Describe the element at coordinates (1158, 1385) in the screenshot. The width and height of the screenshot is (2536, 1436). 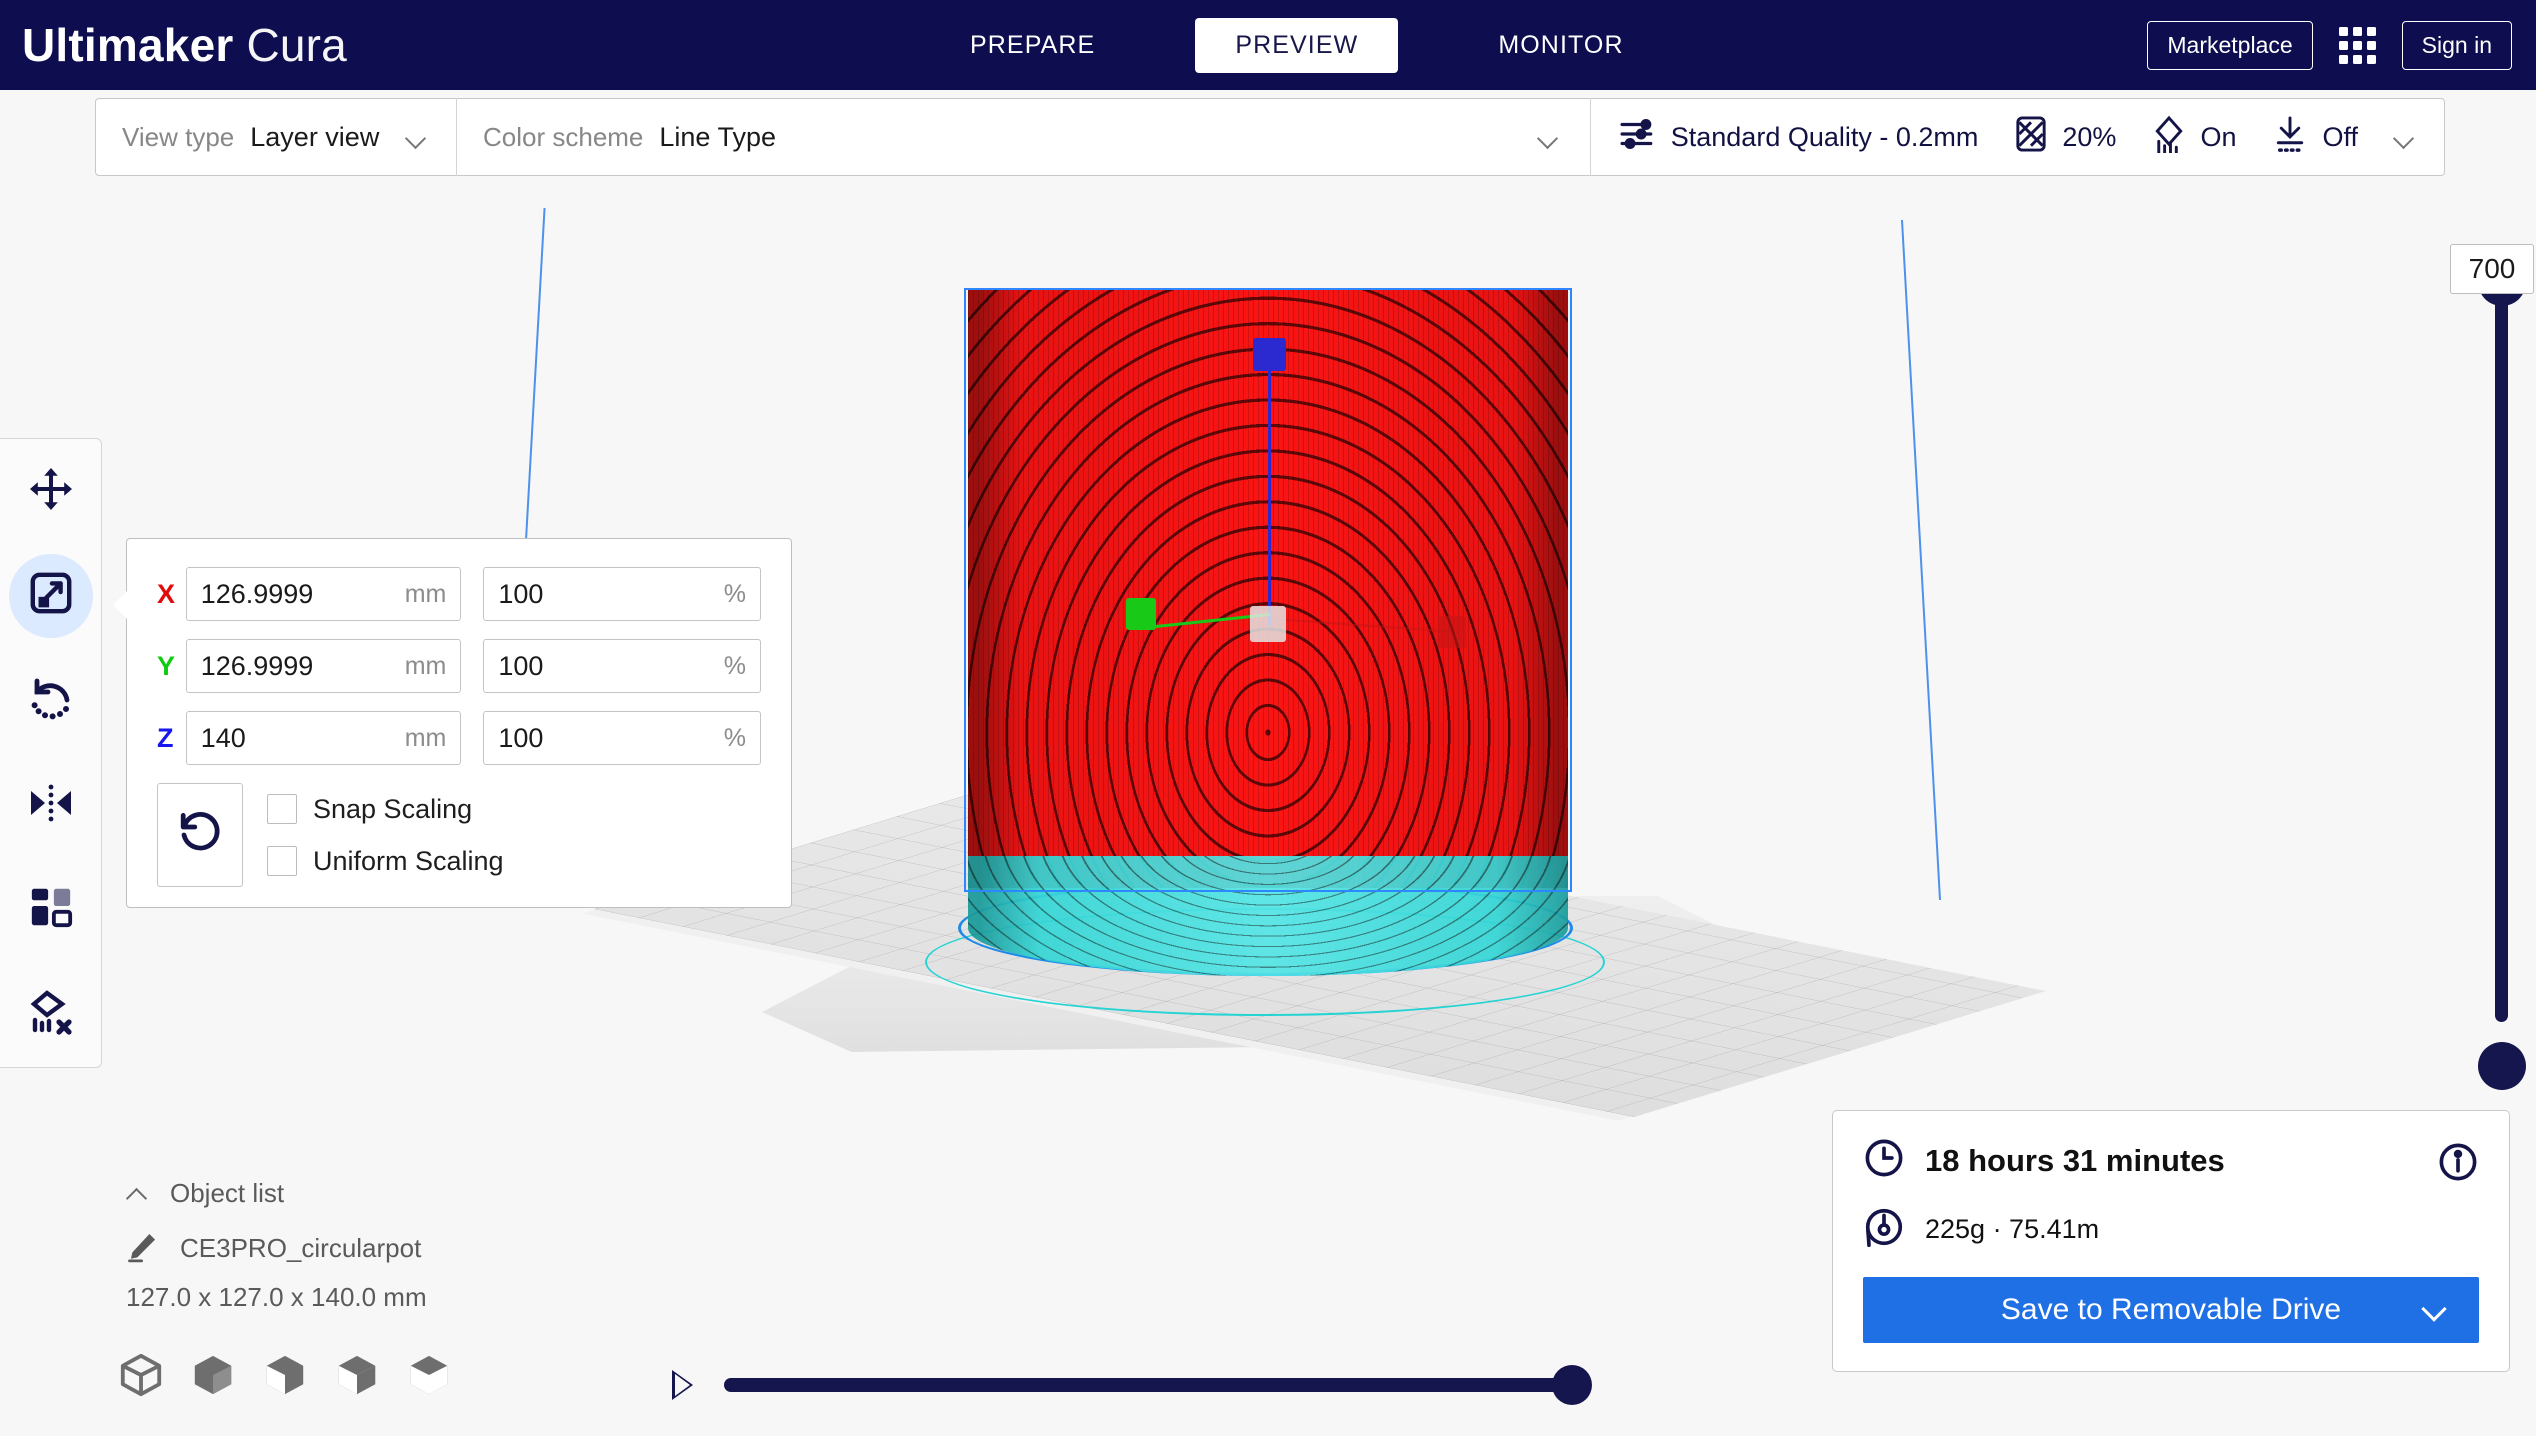
I see `simulation-path-slider` at that location.